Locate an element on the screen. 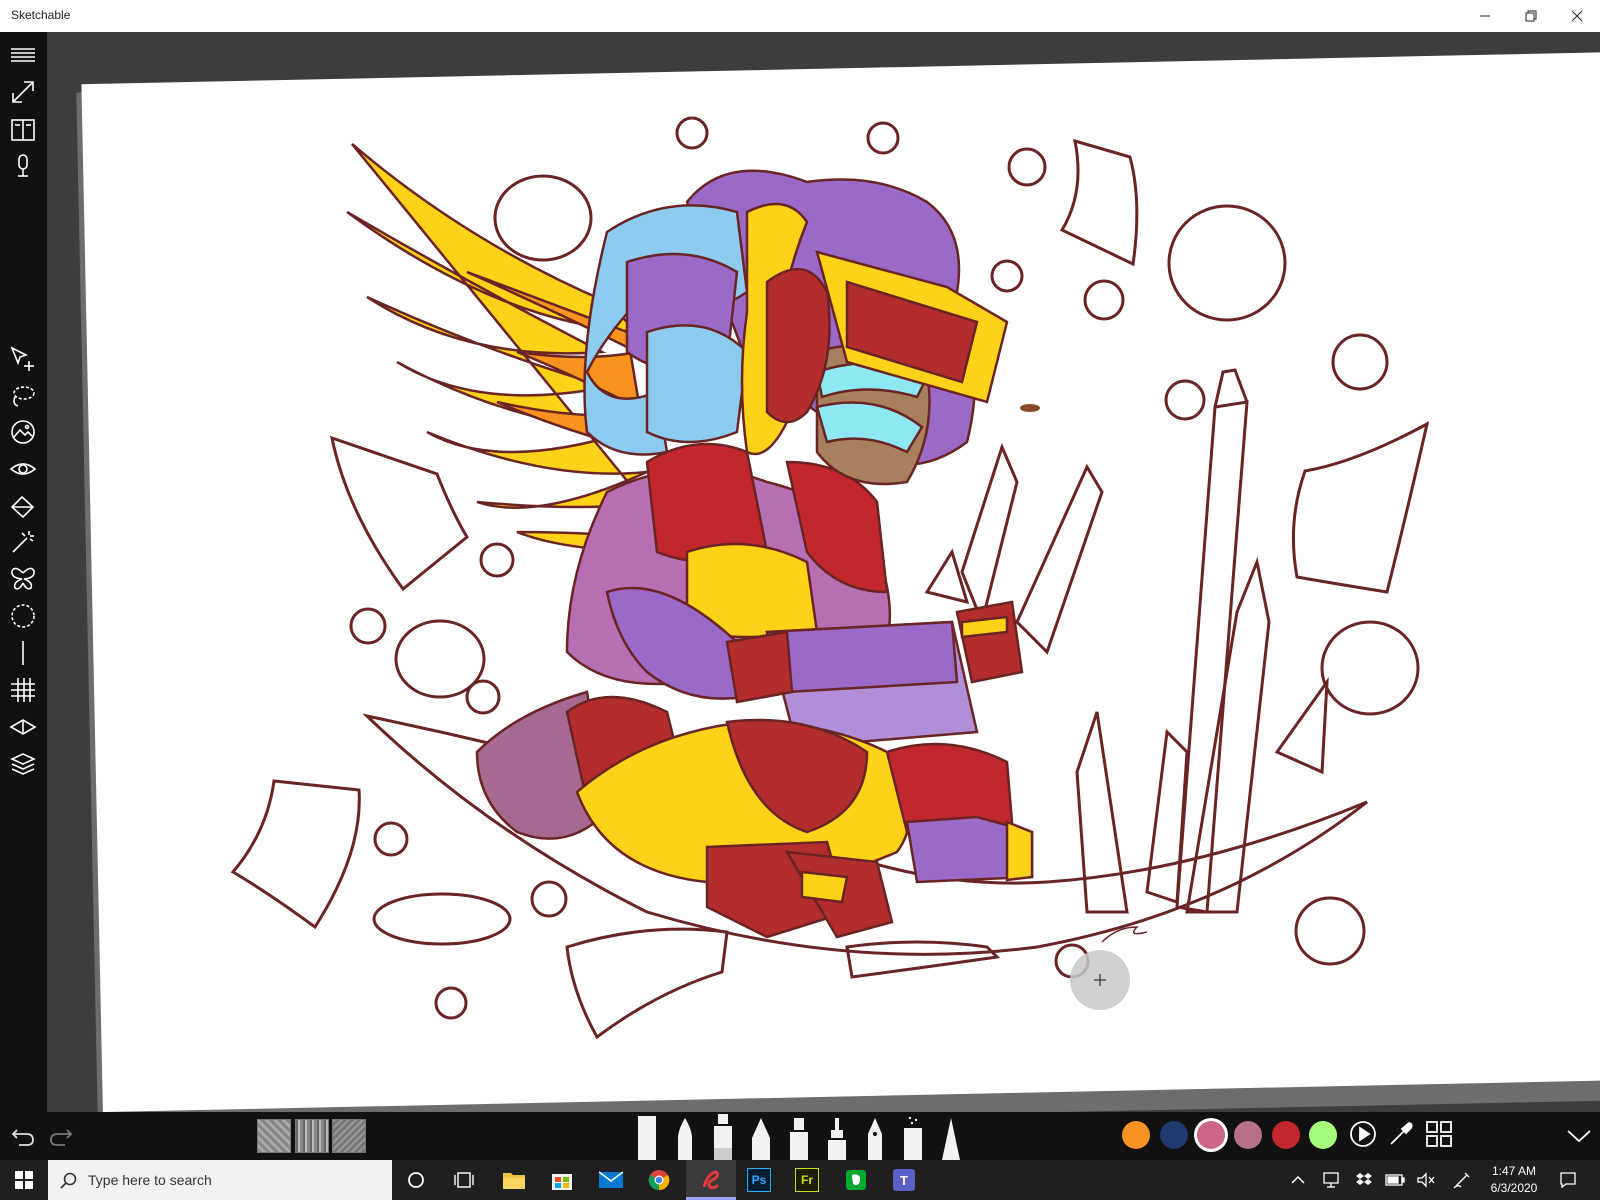  left-toolbar is located at coordinates (23, 572).